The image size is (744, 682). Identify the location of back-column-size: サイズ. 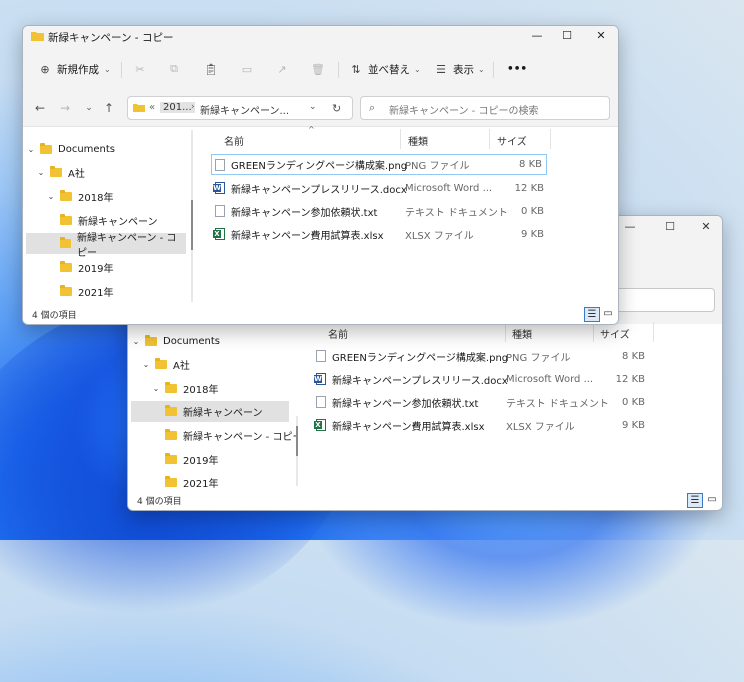
(615, 333).